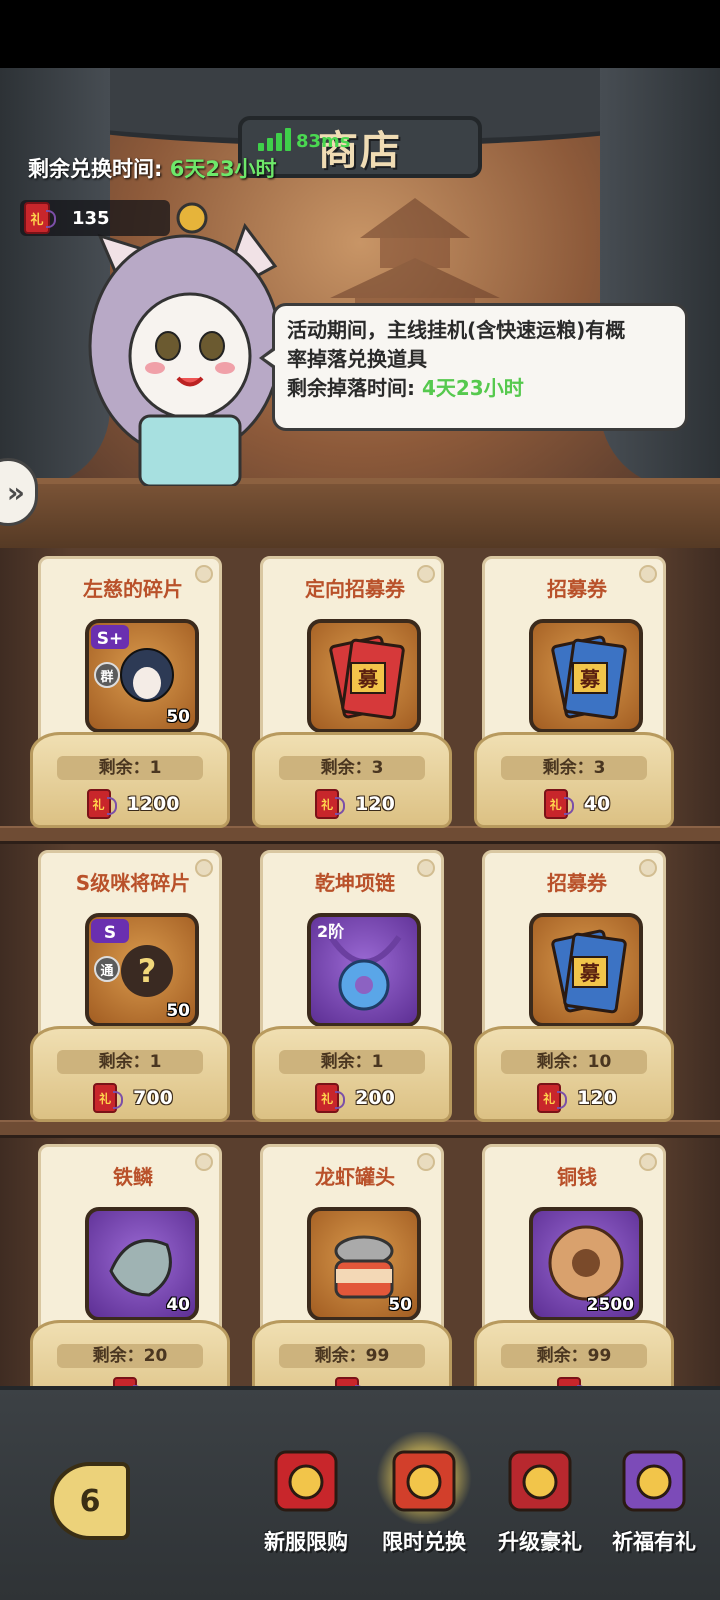 This screenshot has width=720, height=1600. I want to click on svg-text: S, so click(110, 933).